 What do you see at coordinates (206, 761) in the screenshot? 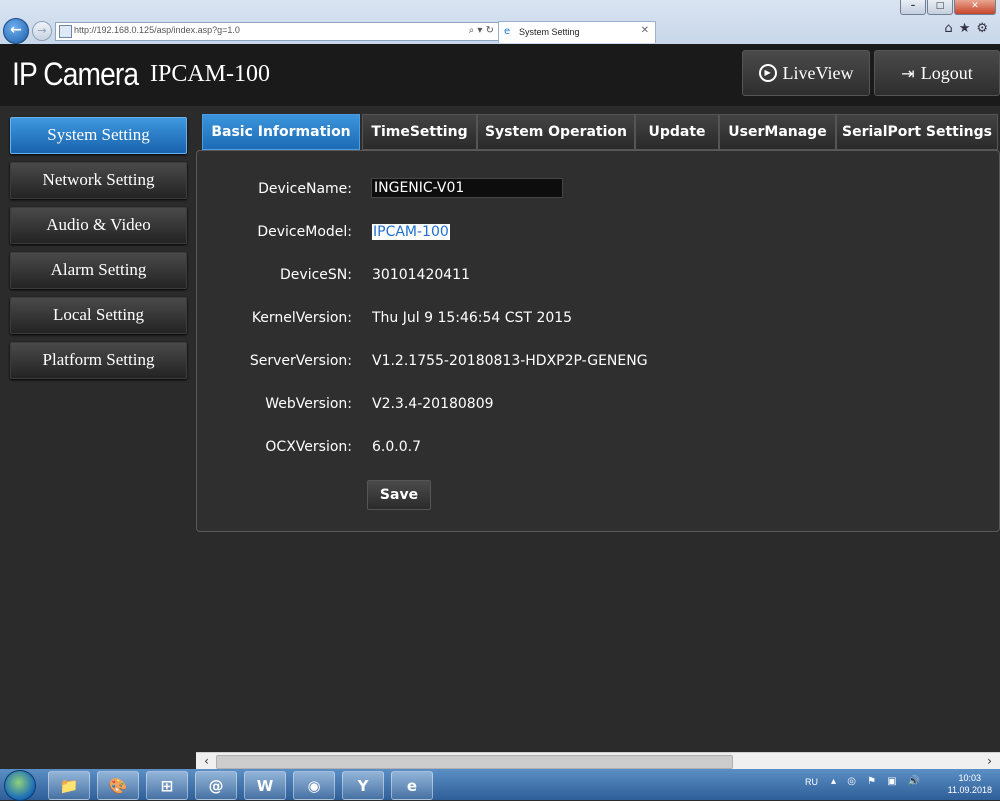
I see `scroll-left-arrow-icon: ‹` at bounding box center [206, 761].